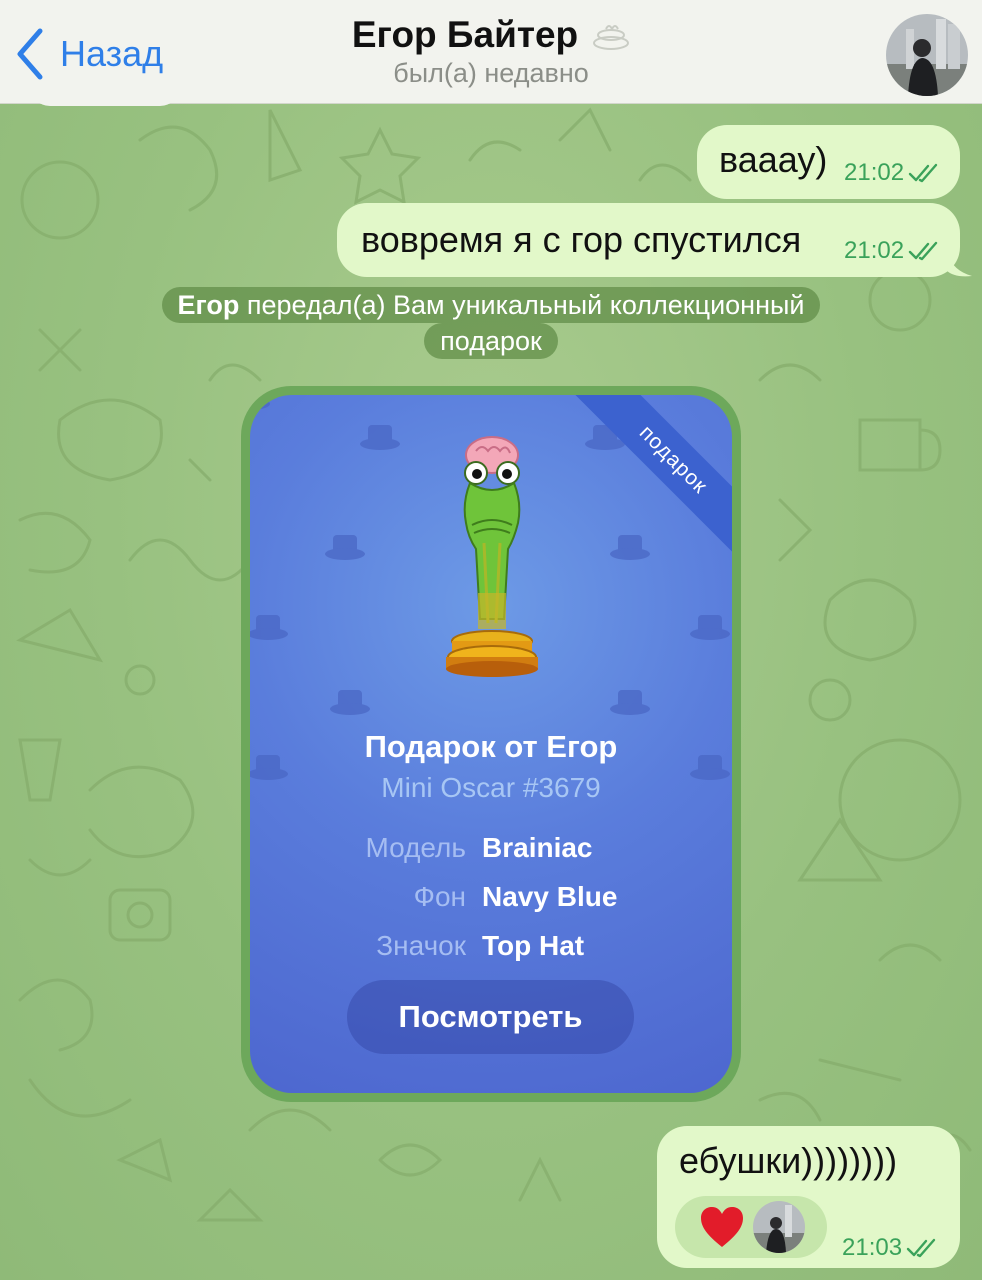 The width and height of the screenshot is (982, 1280). Describe the element at coordinates (773, 159) in the screenshot. I see `message-text: вааау)` at that location.